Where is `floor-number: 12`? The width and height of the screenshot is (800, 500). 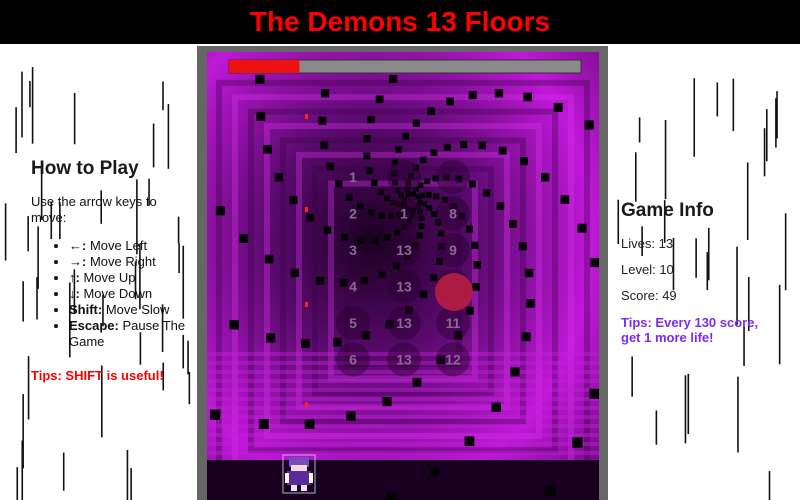 floor-number: 12 is located at coordinates (453, 360).